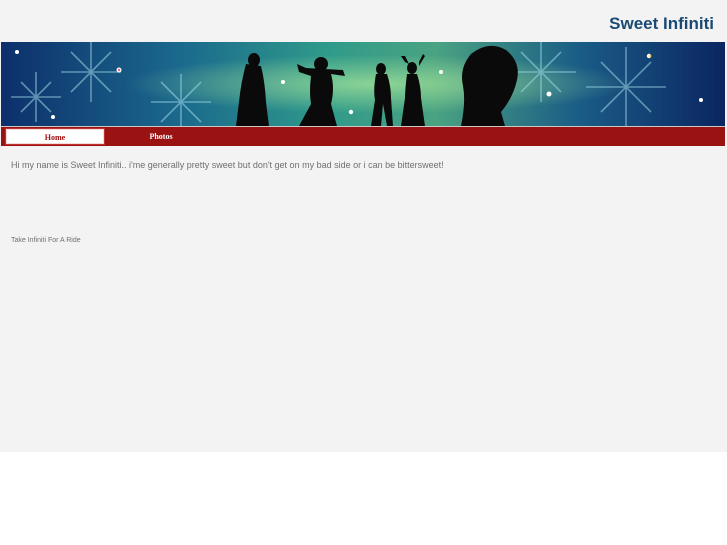 The width and height of the screenshot is (727, 545). What do you see at coordinates (55, 136) in the screenshot?
I see `nav-home-tab: Home` at bounding box center [55, 136].